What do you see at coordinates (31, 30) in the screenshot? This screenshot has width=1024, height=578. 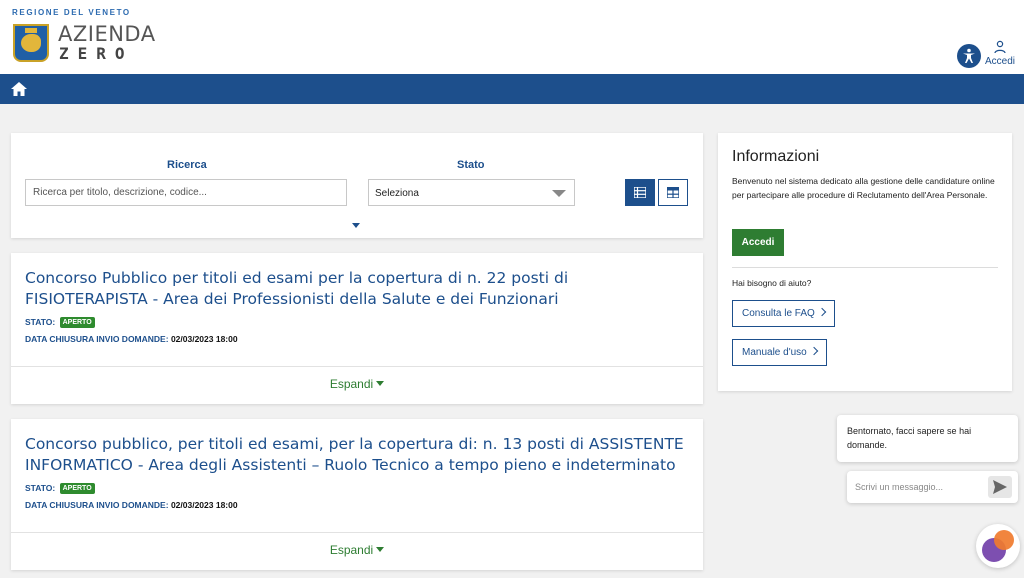 I see `logo-crown` at bounding box center [31, 30].